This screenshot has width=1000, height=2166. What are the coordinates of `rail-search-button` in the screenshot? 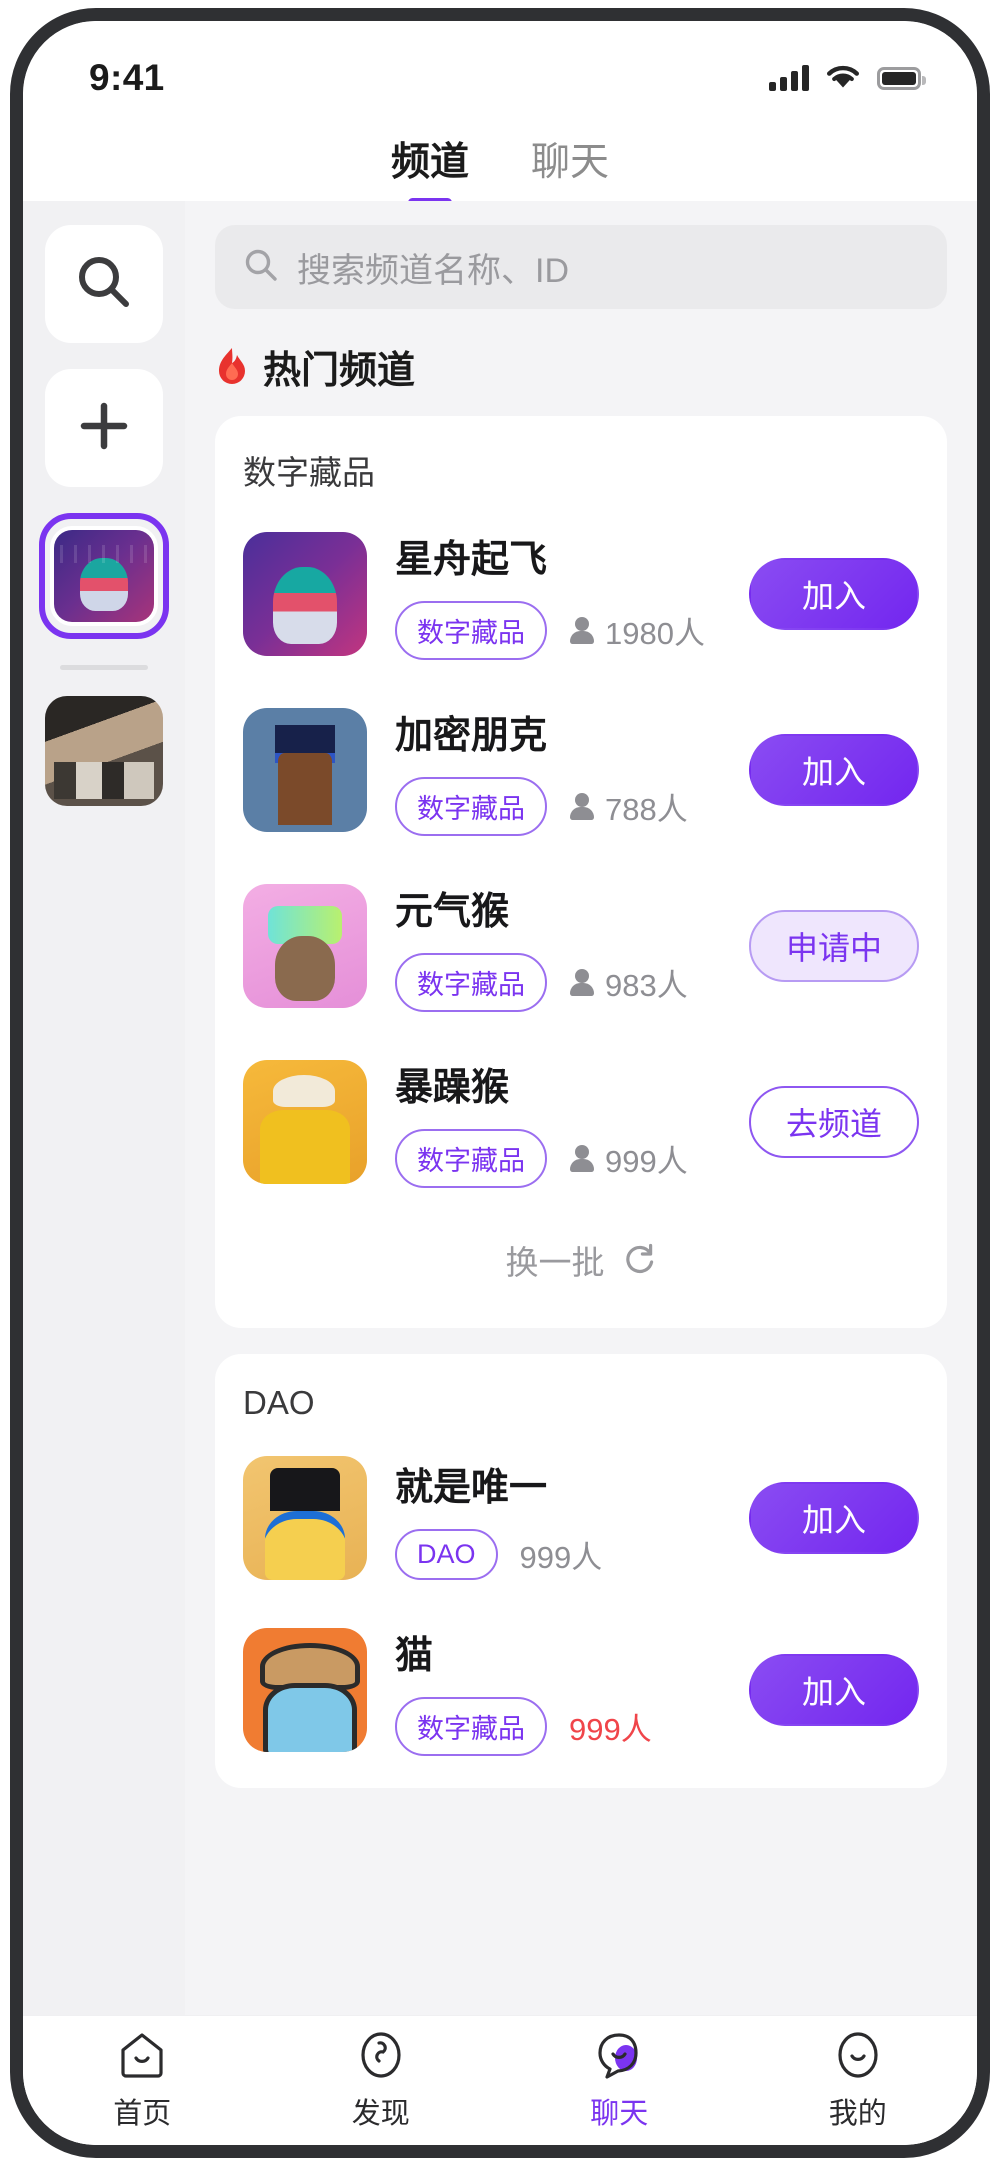 It's located at (104, 284).